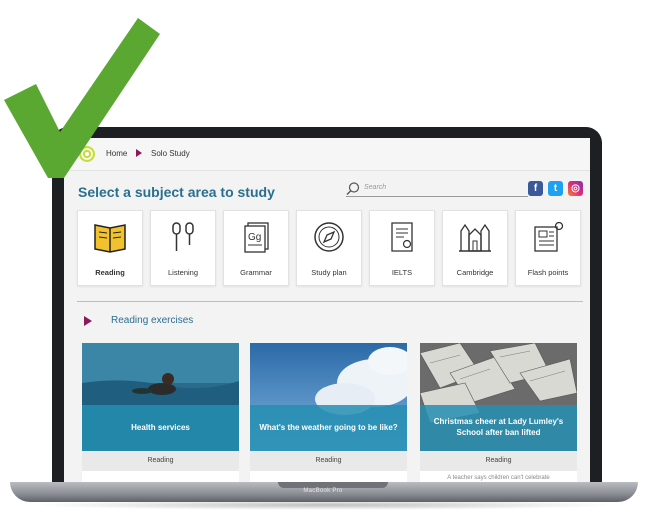  Describe the element at coordinates (329, 272) in the screenshot. I see `tile-label: Study plan` at that location.